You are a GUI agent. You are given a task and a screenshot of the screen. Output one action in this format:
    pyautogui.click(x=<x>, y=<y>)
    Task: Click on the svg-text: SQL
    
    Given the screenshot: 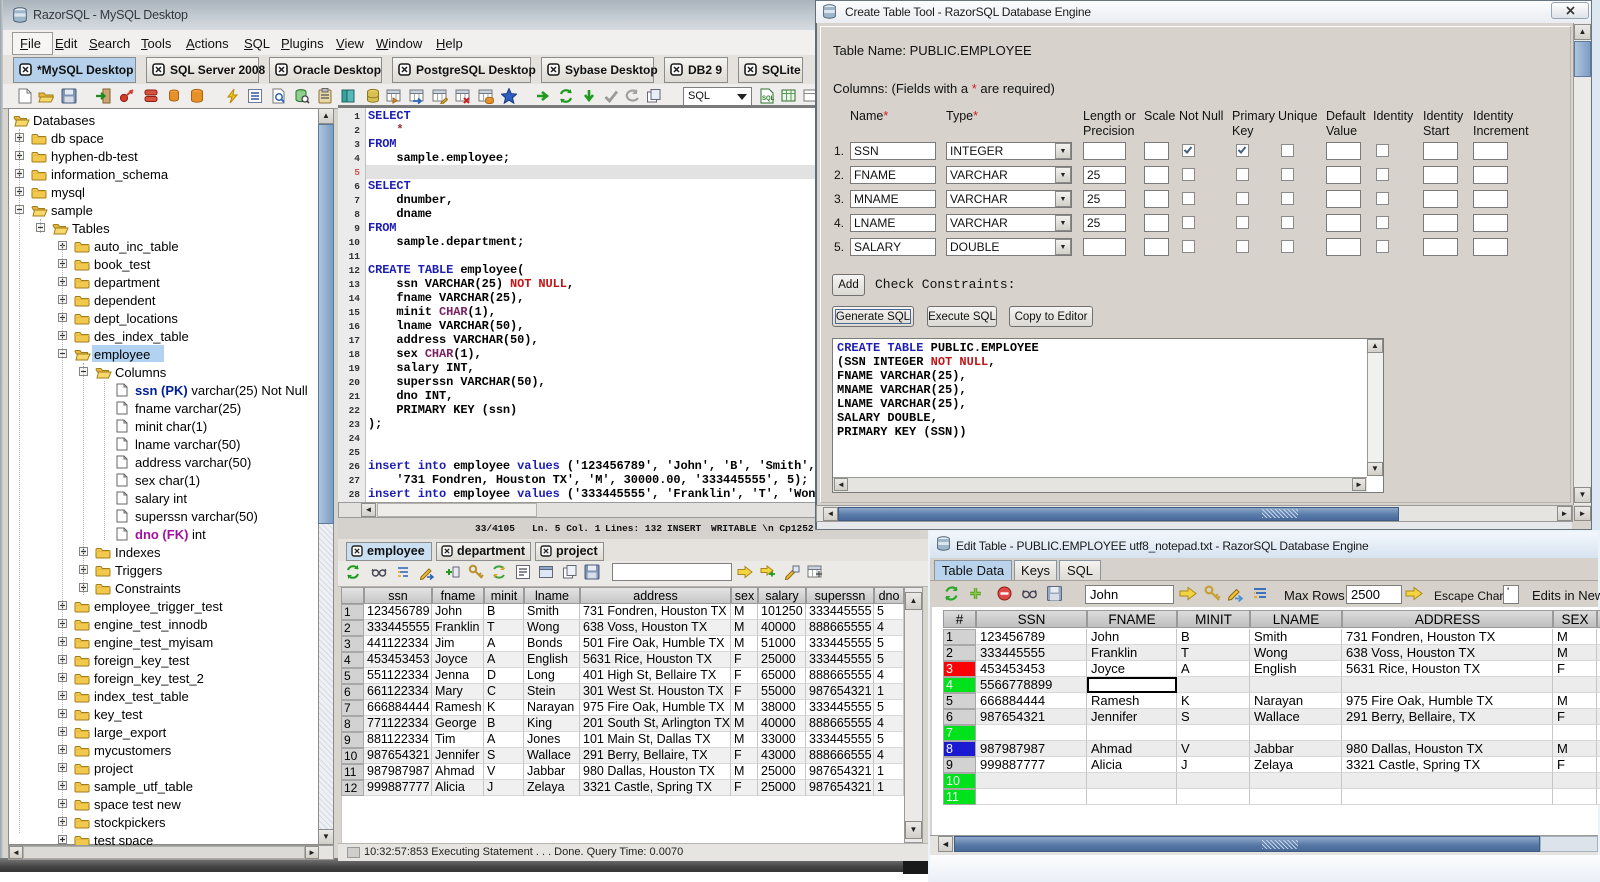 What is the action you would take?
    pyautogui.click(x=768, y=99)
    